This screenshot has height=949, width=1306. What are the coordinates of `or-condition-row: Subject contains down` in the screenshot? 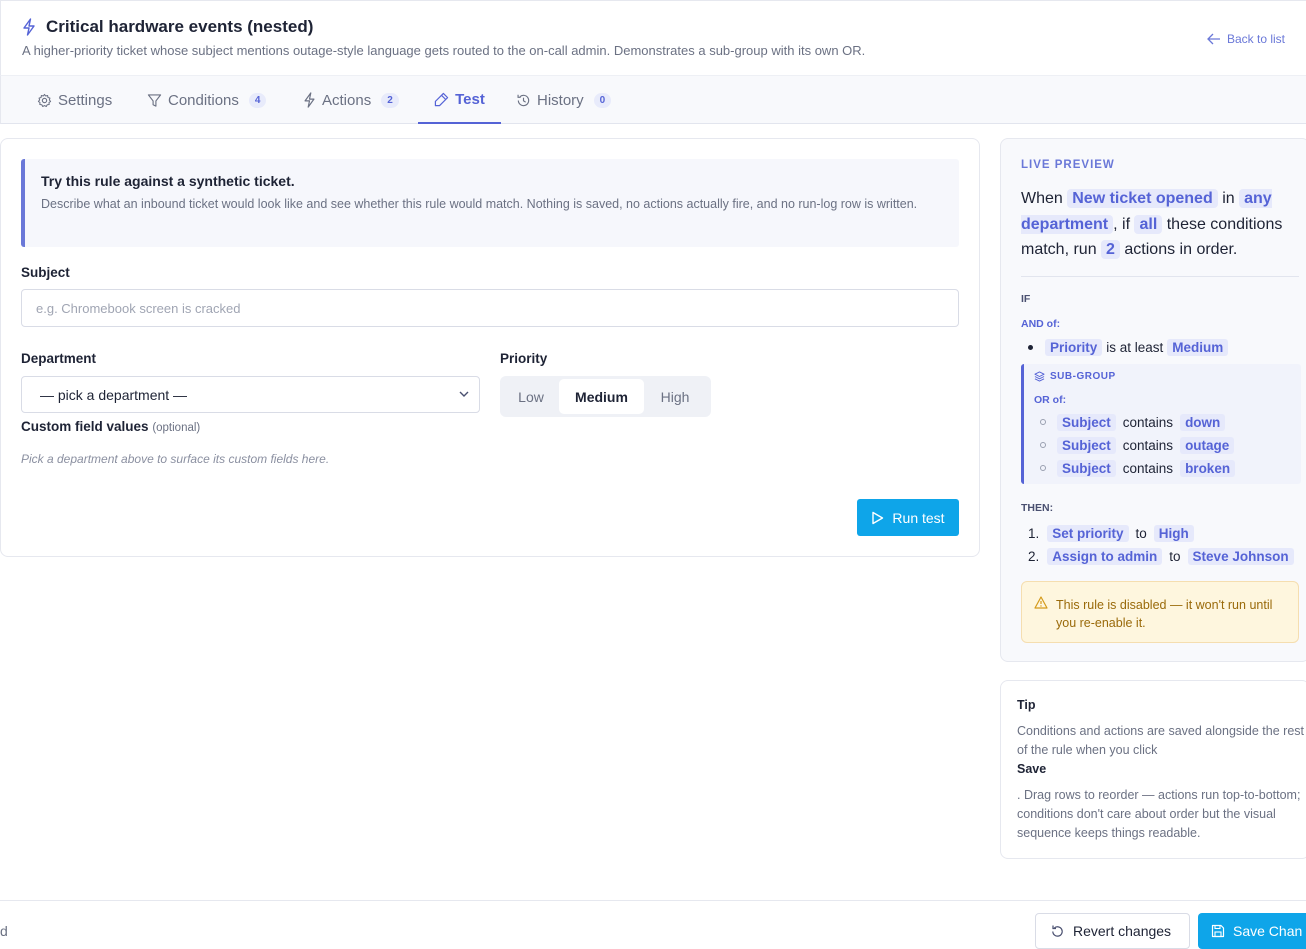 It's located at (1133, 422).